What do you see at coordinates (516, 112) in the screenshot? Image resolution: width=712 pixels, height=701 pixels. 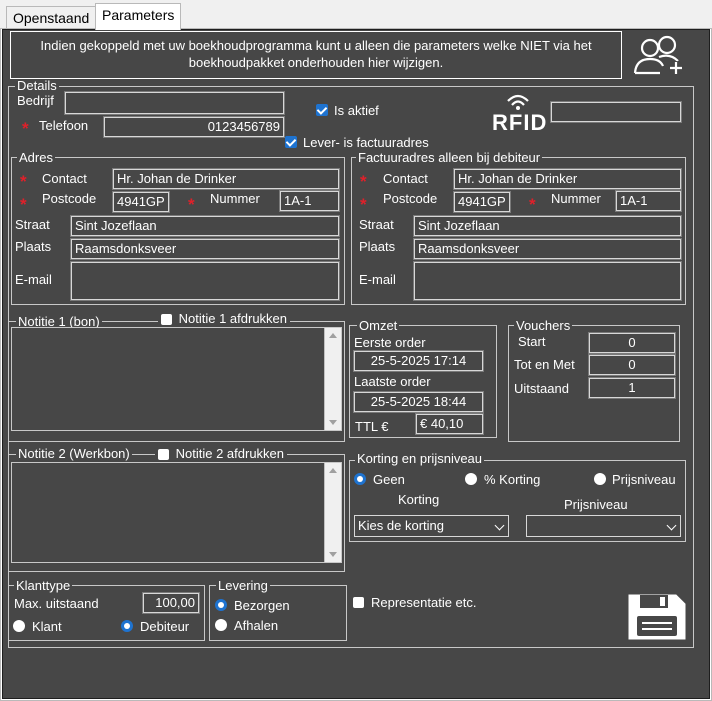 I see `rfid-icon: RFID` at bounding box center [516, 112].